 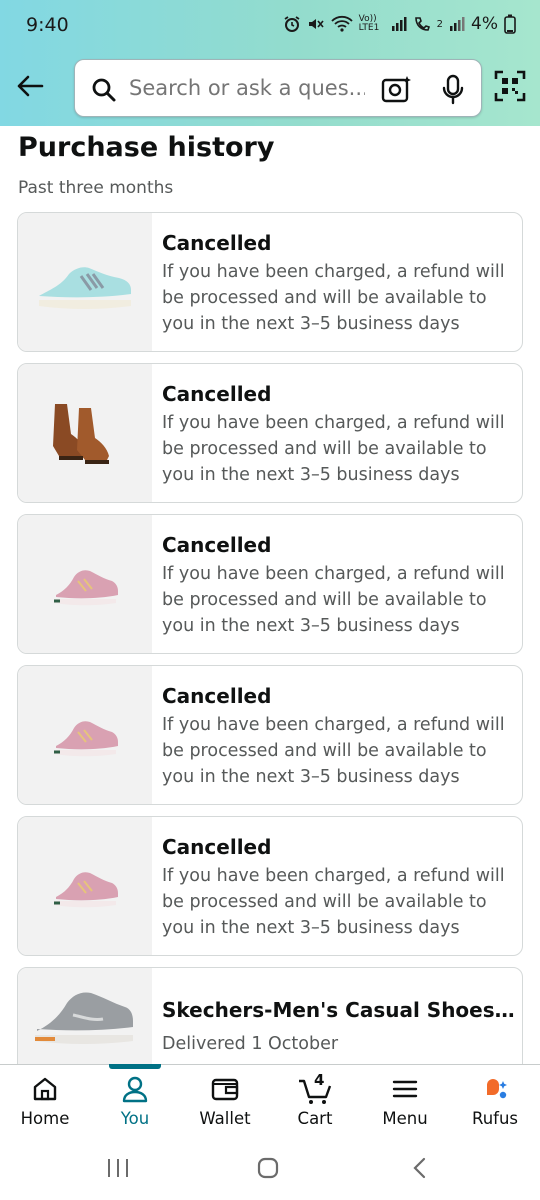 I want to click on delivery-status: Delivered 1 October, so click(x=250, y=1044).